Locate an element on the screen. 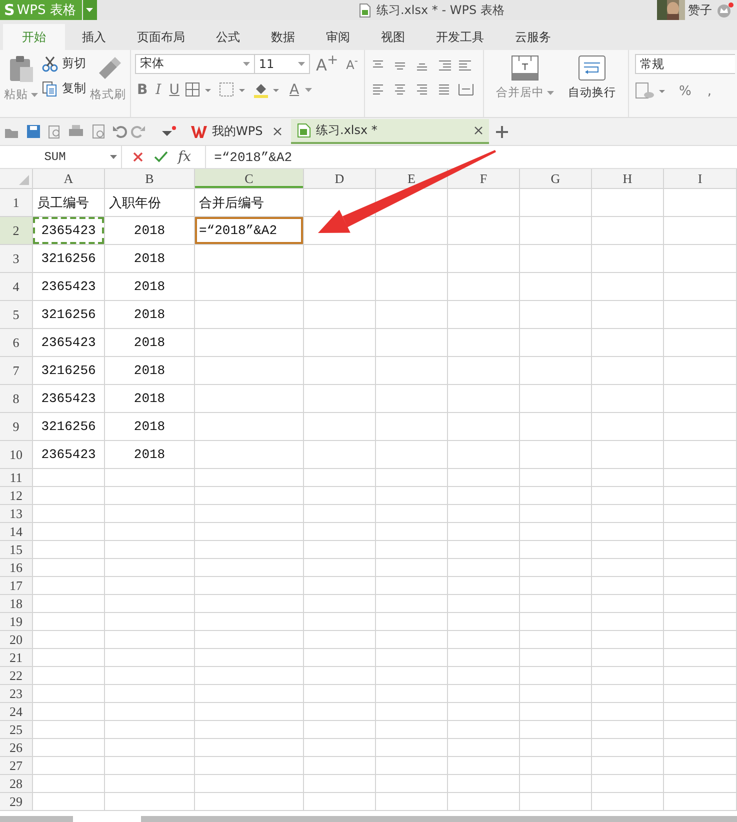  row-header: 25 is located at coordinates (16, 729).